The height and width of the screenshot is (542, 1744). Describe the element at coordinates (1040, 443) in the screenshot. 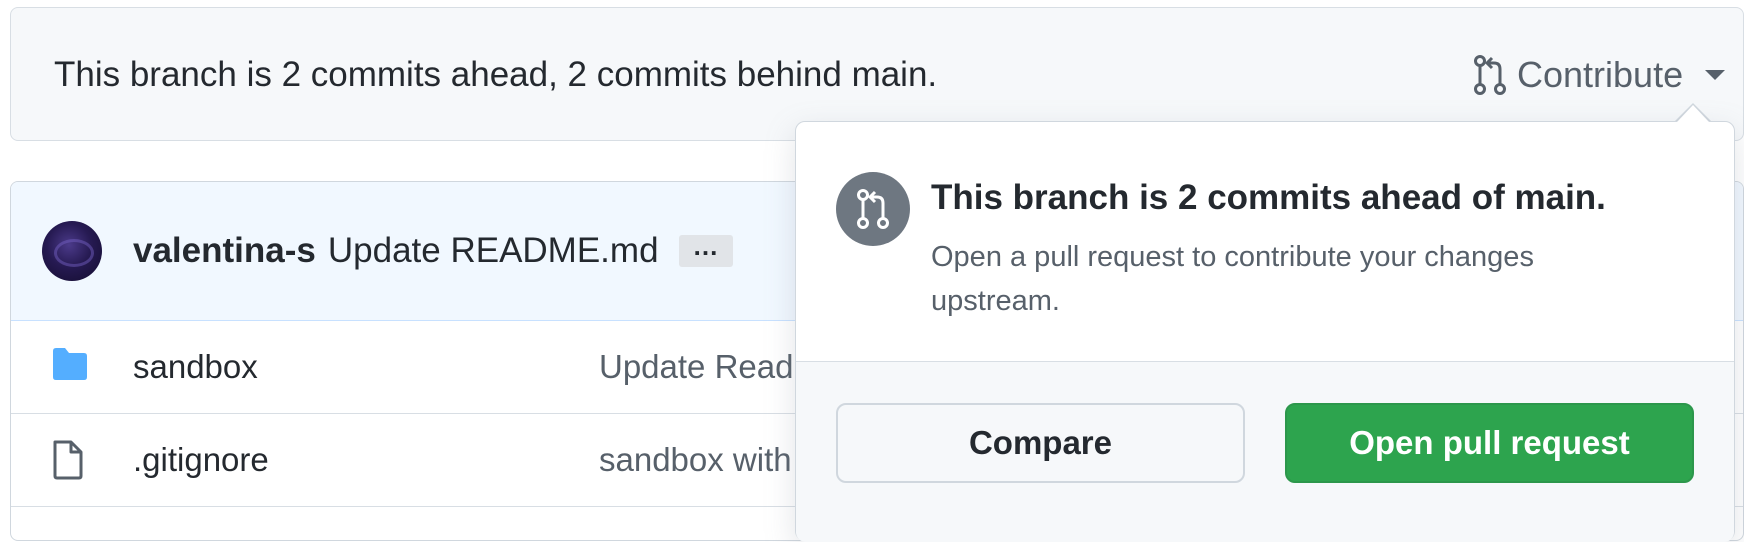

I see `compare-button: Compare` at that location.